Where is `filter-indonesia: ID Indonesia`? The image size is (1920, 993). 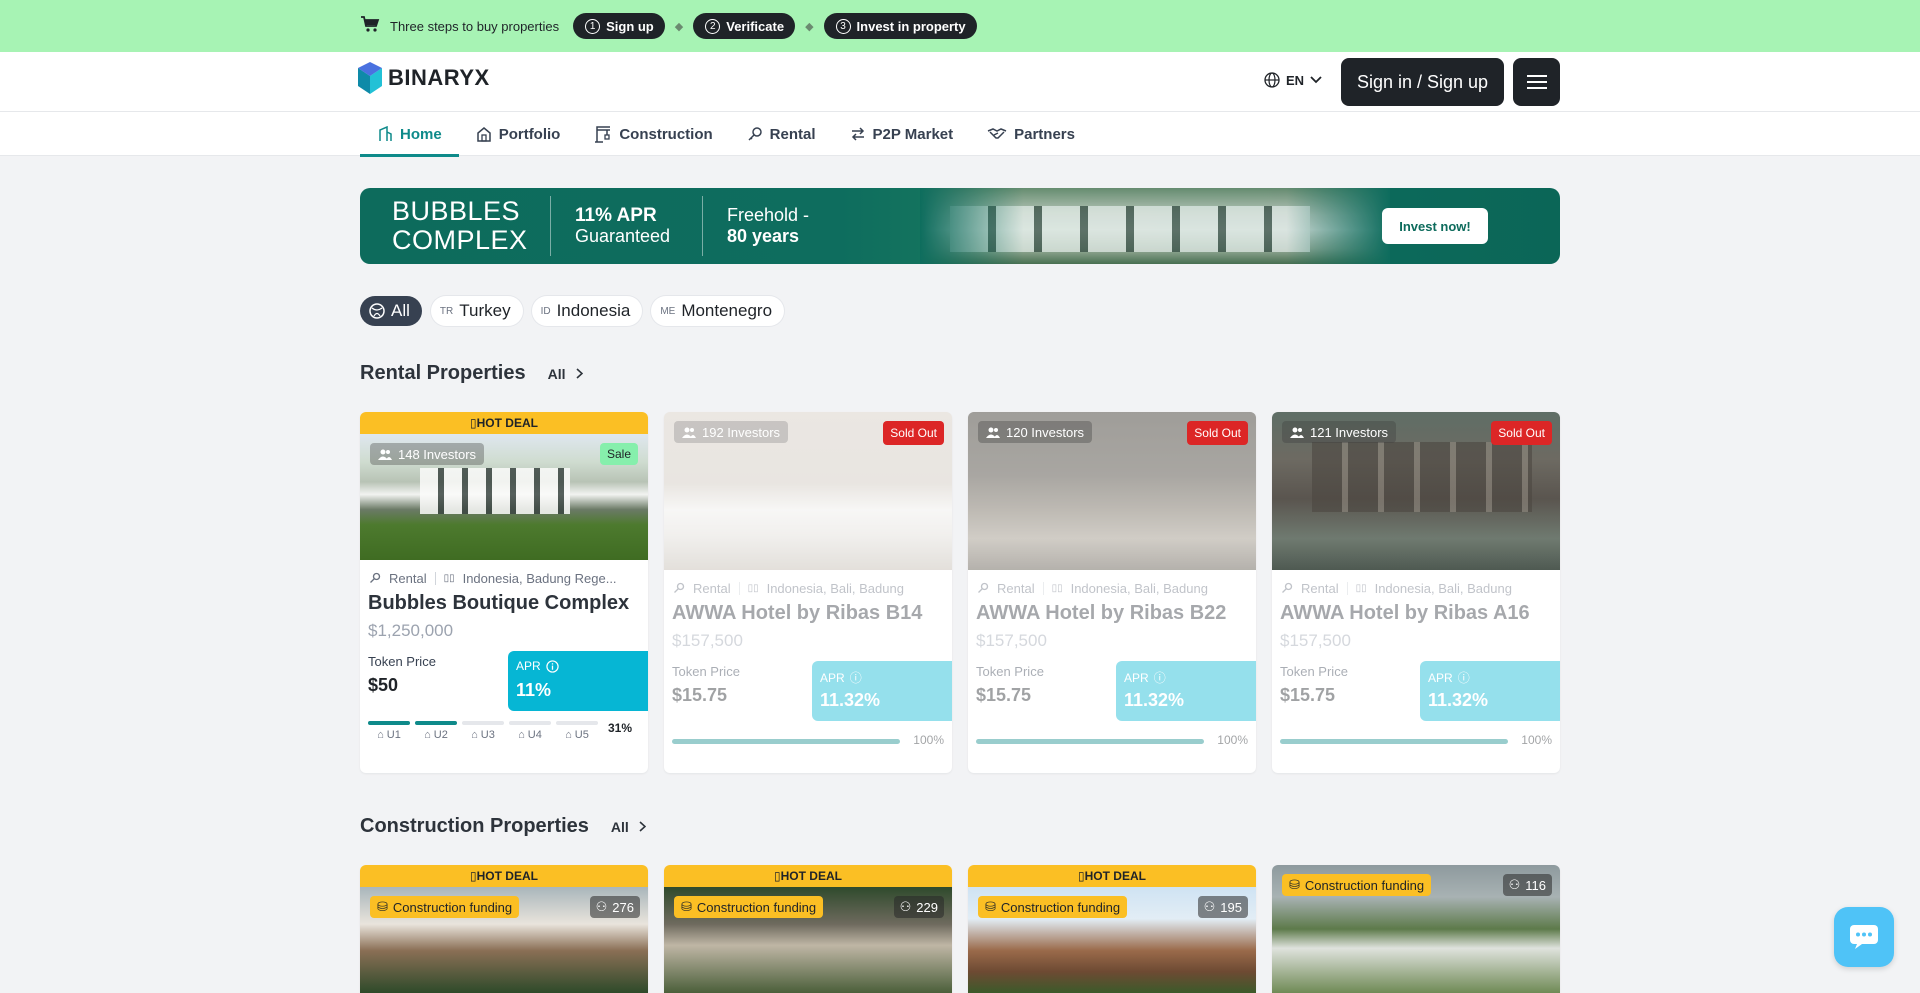 filter-indonesia: ID Indonesia is located at coordinates (587, 311).